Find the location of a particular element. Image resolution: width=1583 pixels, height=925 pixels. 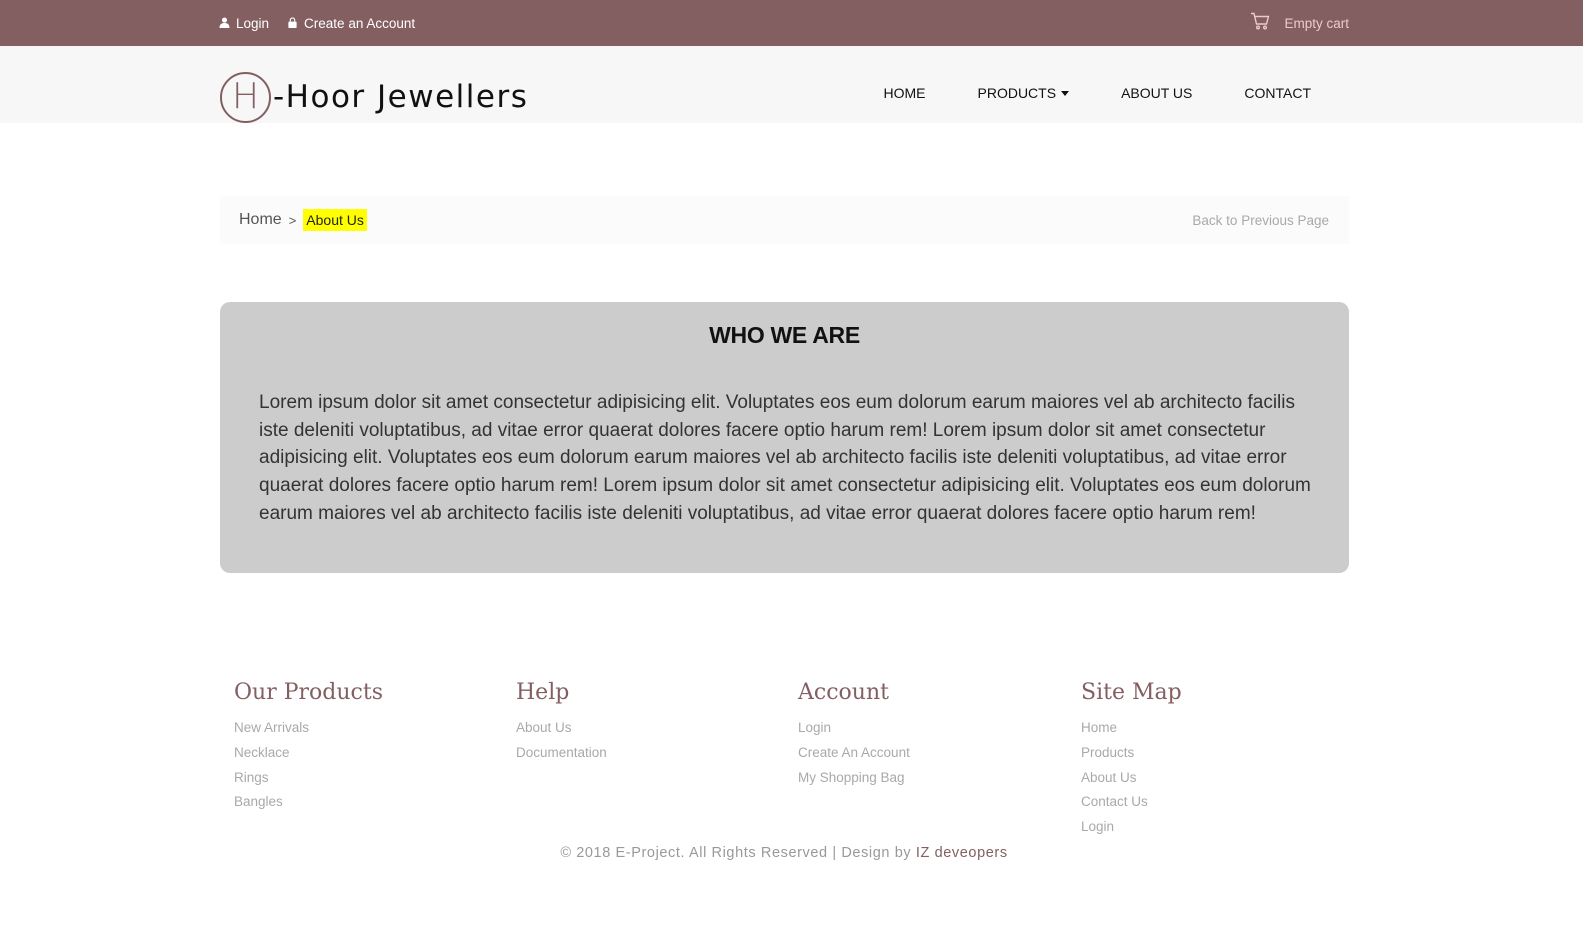

site-logo: H -Hoor Jewellers is located at coordinates (374, 97).